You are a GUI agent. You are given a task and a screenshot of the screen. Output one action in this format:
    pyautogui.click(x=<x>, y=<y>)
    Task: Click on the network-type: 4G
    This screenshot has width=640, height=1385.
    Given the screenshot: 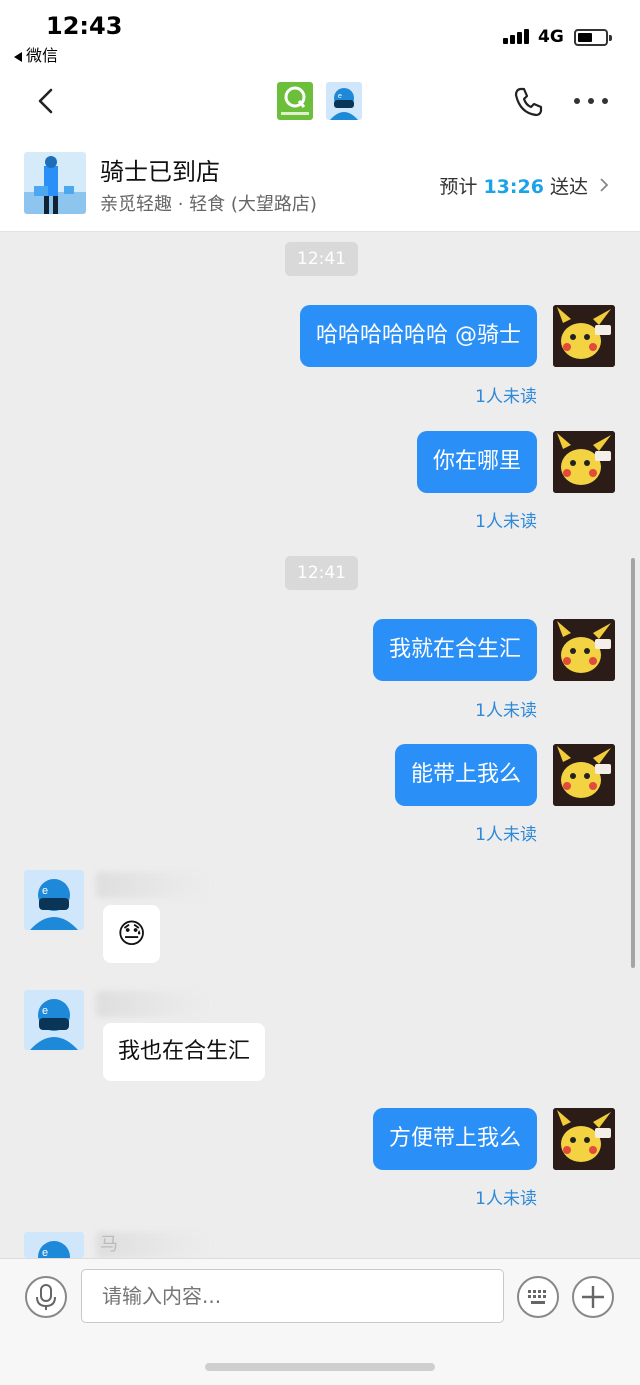 What is the action you would take?
    pyautogui.click(x=551, y=37)
    